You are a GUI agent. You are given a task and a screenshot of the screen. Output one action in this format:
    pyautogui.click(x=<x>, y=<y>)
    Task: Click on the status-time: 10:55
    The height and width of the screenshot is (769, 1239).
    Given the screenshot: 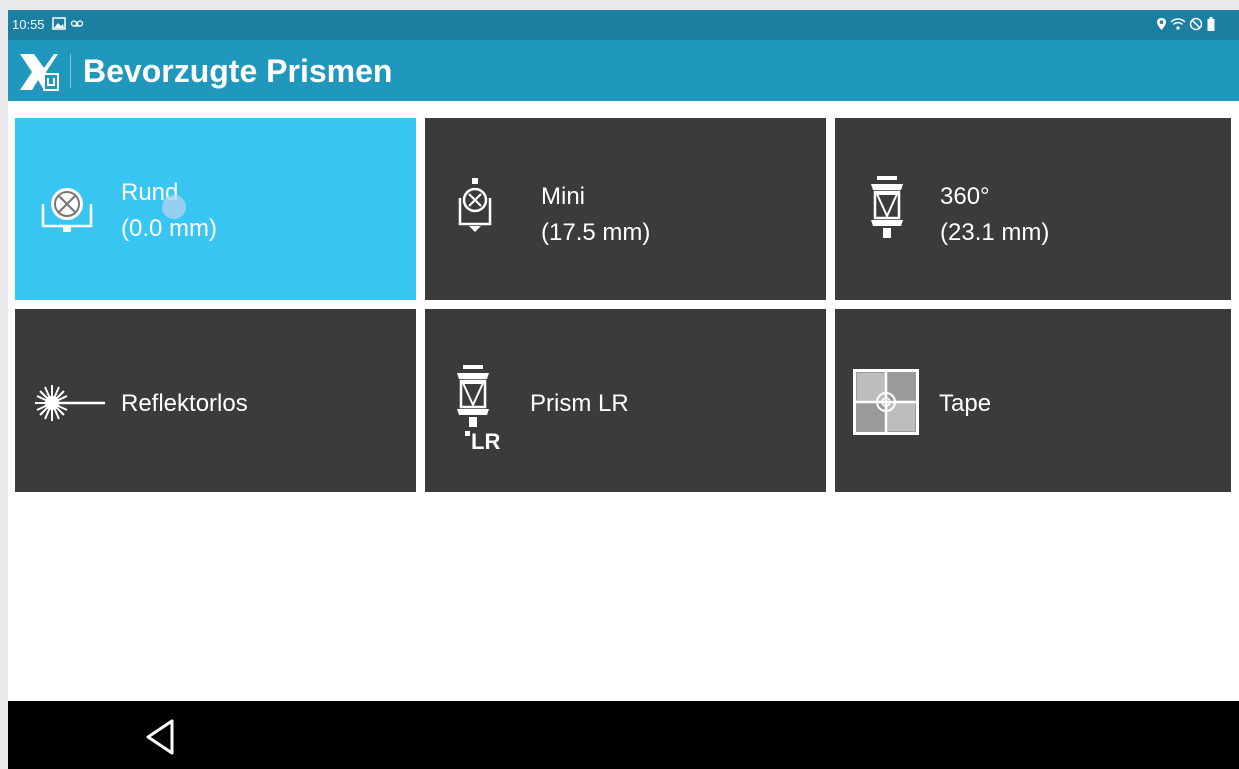 What is the action you would take?
    pyautogui.click(x=28, y=24)
    